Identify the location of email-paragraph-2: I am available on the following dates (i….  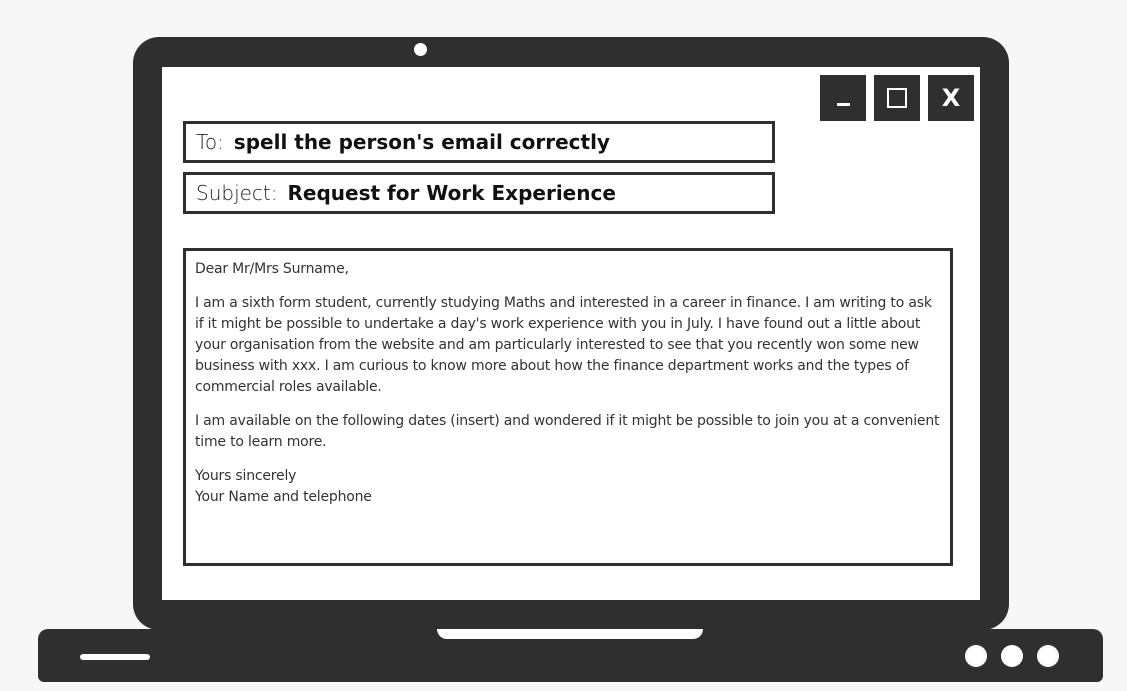
(567, 431).